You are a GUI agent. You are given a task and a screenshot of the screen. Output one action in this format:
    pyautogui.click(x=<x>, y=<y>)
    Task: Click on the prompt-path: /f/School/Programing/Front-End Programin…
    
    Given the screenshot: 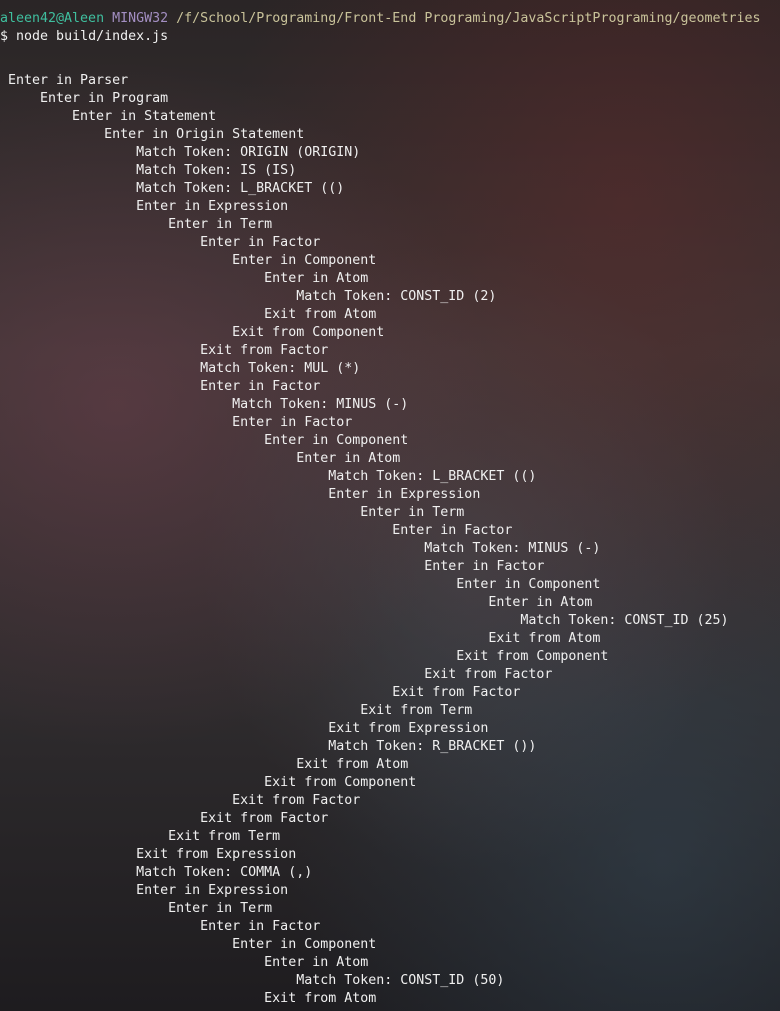 What is the action you would take?
    pyautogui.click(x=468, y=18)
    